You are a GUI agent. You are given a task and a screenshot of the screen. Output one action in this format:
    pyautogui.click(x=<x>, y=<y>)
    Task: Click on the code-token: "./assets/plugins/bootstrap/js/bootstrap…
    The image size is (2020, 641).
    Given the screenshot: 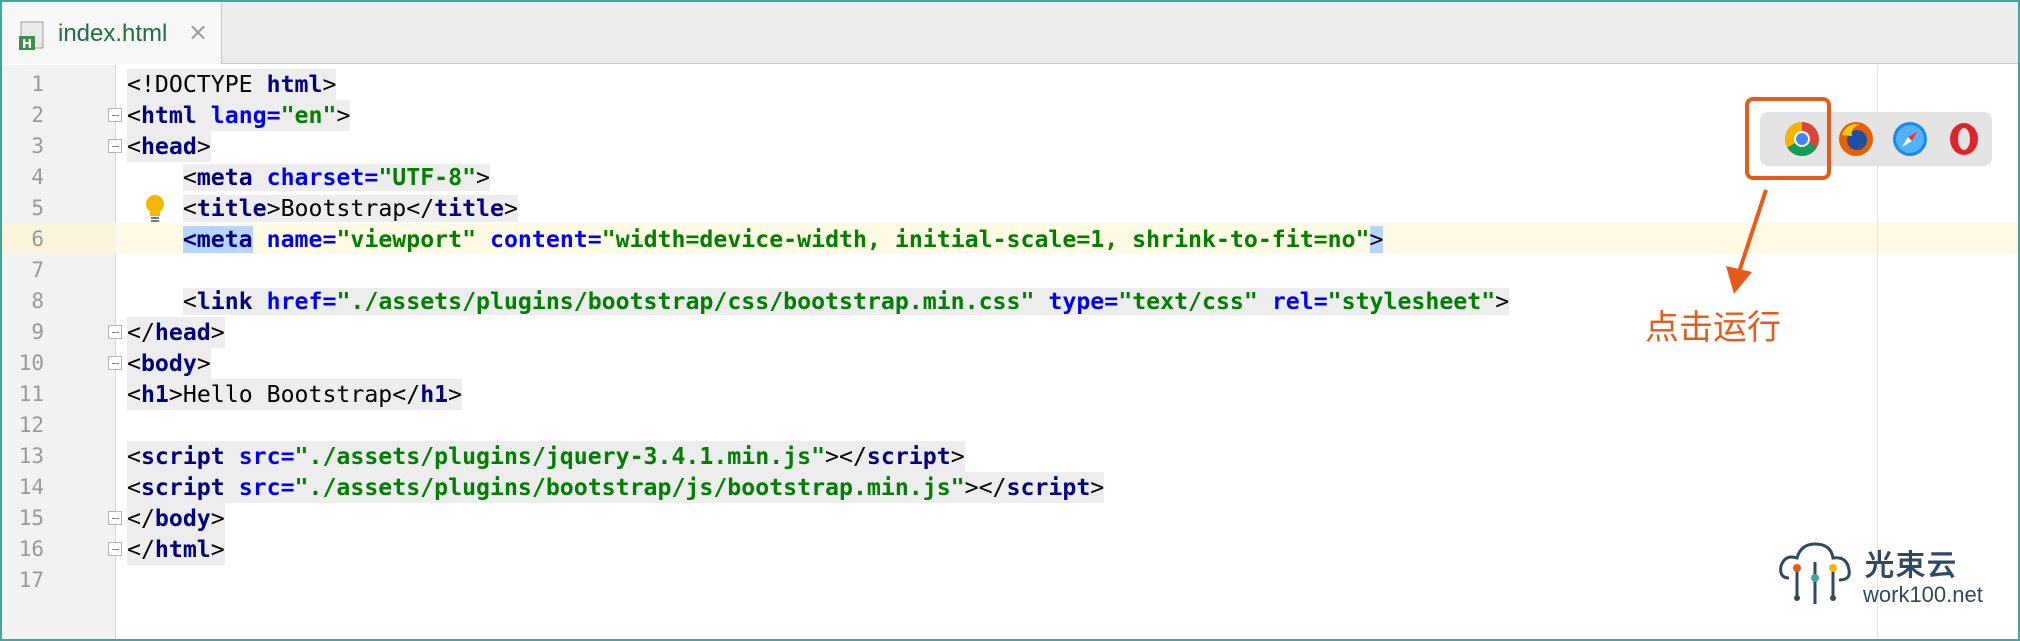 What is the action you would take?
    pyautogui.click(x=629, y=487)
    